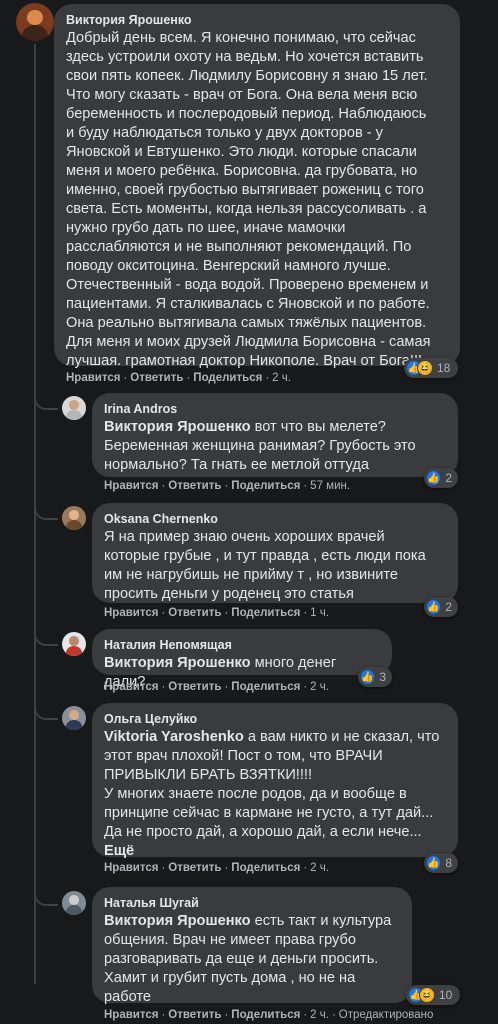 This screenshot has width=498, height=1024. Describe the element at coordinates (275, 519) in the screenshot. I see `comment-author: Oksana Chernenko` at that location.